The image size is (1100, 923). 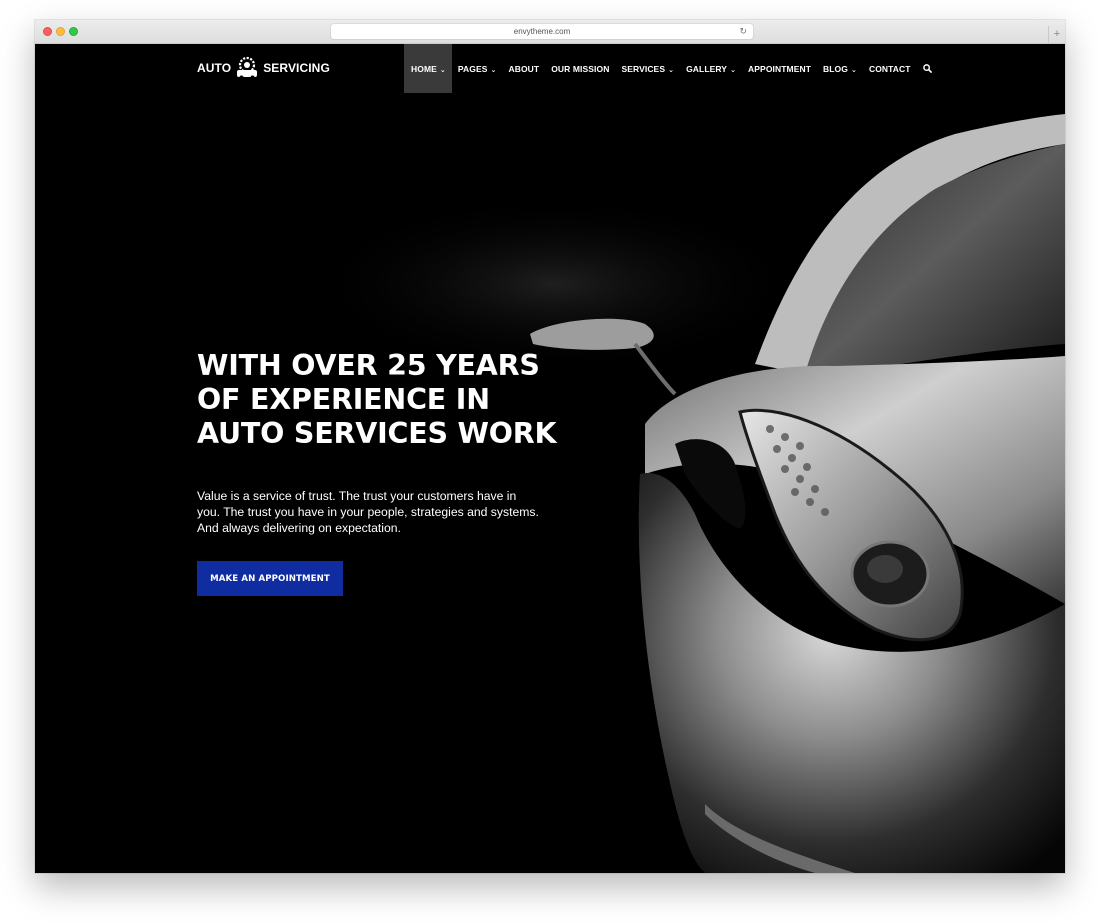 I want to click on nav-item-label: ABOUT, so click(x=524, y=68).